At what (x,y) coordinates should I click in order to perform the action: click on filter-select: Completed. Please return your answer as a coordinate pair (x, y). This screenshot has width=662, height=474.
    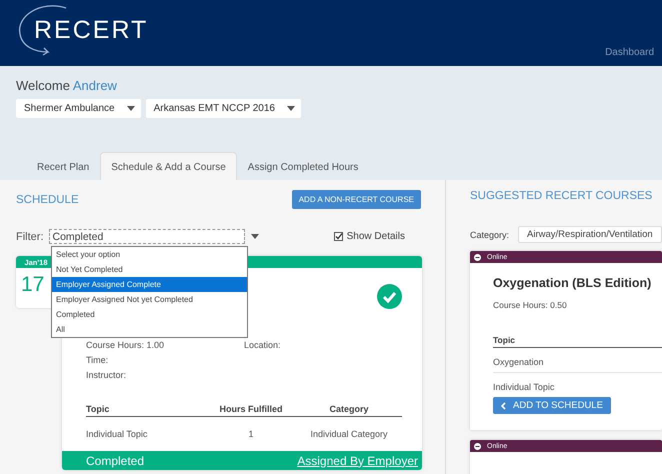
    Looking at the image, I should click on (146, 236).